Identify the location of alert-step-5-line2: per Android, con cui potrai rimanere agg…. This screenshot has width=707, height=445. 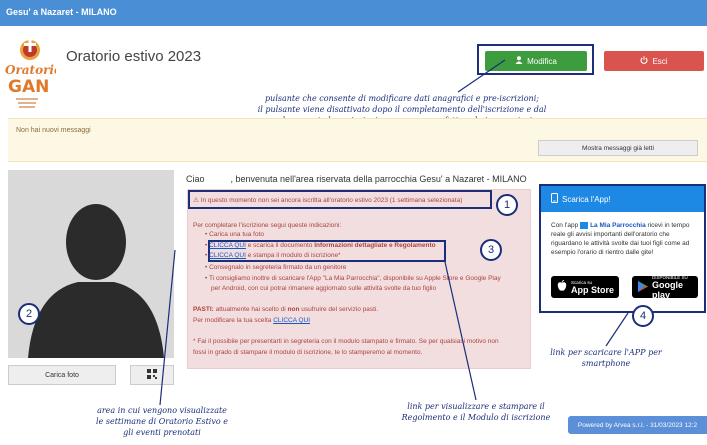
(324, 288).